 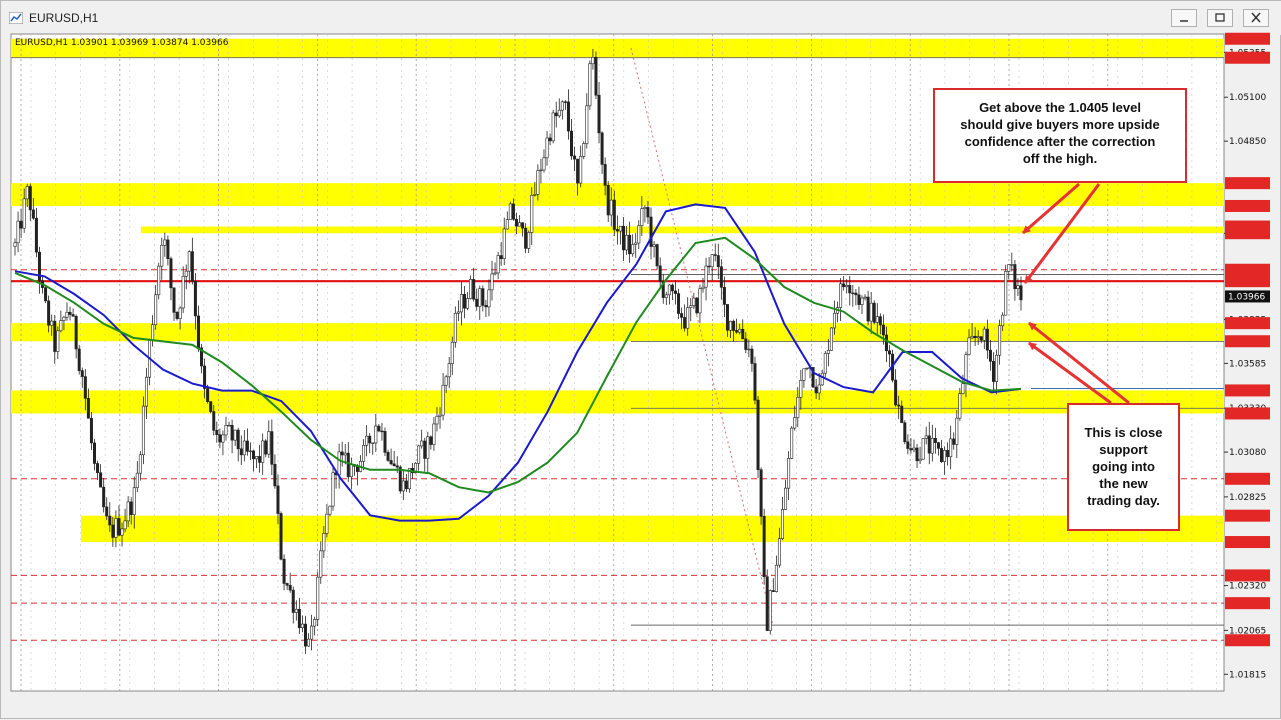 What do you see at coordinates (1123, 432) in the screenshot?
I see `annotation-line: This is close` at bounding box center [1123, 432].